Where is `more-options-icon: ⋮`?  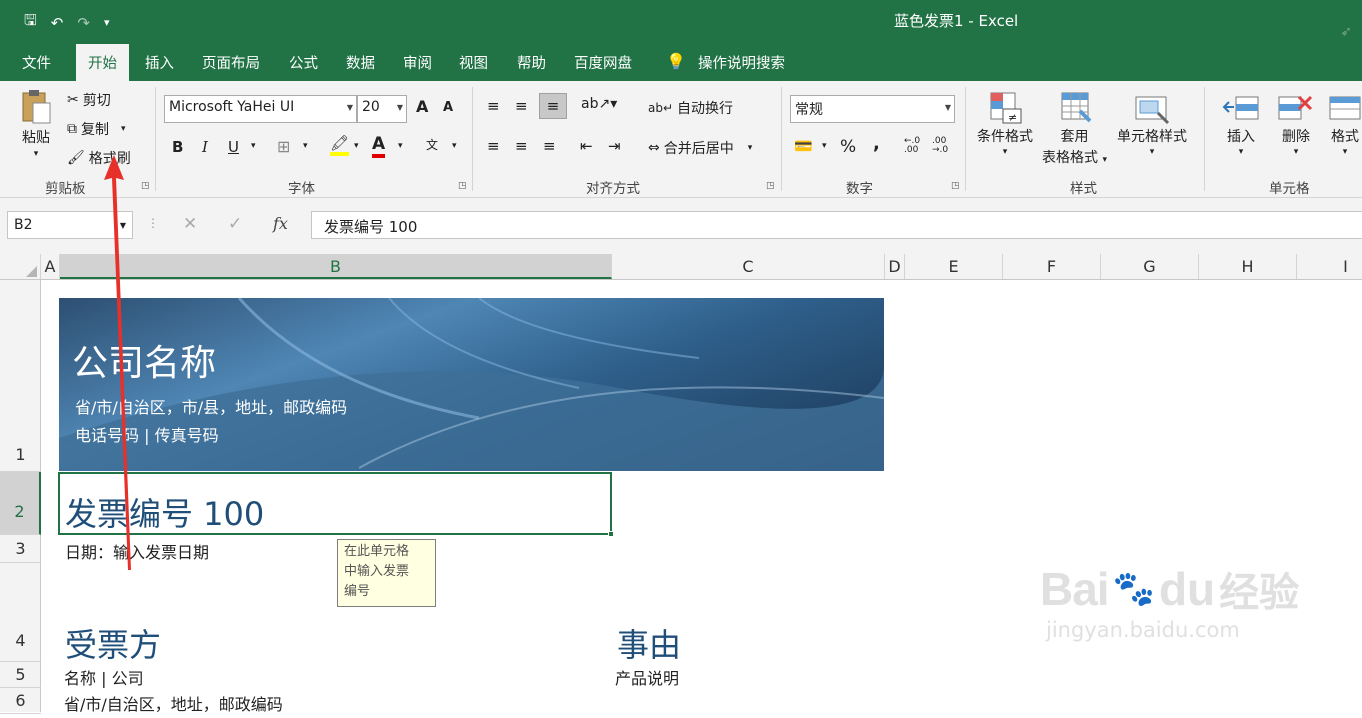 more-options-icon: ⋮ is located at coordinates (153, 223).